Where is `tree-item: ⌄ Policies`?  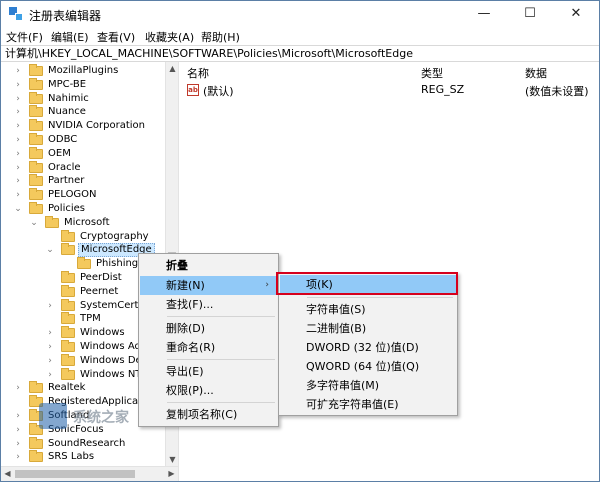 tree-item: ⌄ Policies is located at coordinates (83, 209).